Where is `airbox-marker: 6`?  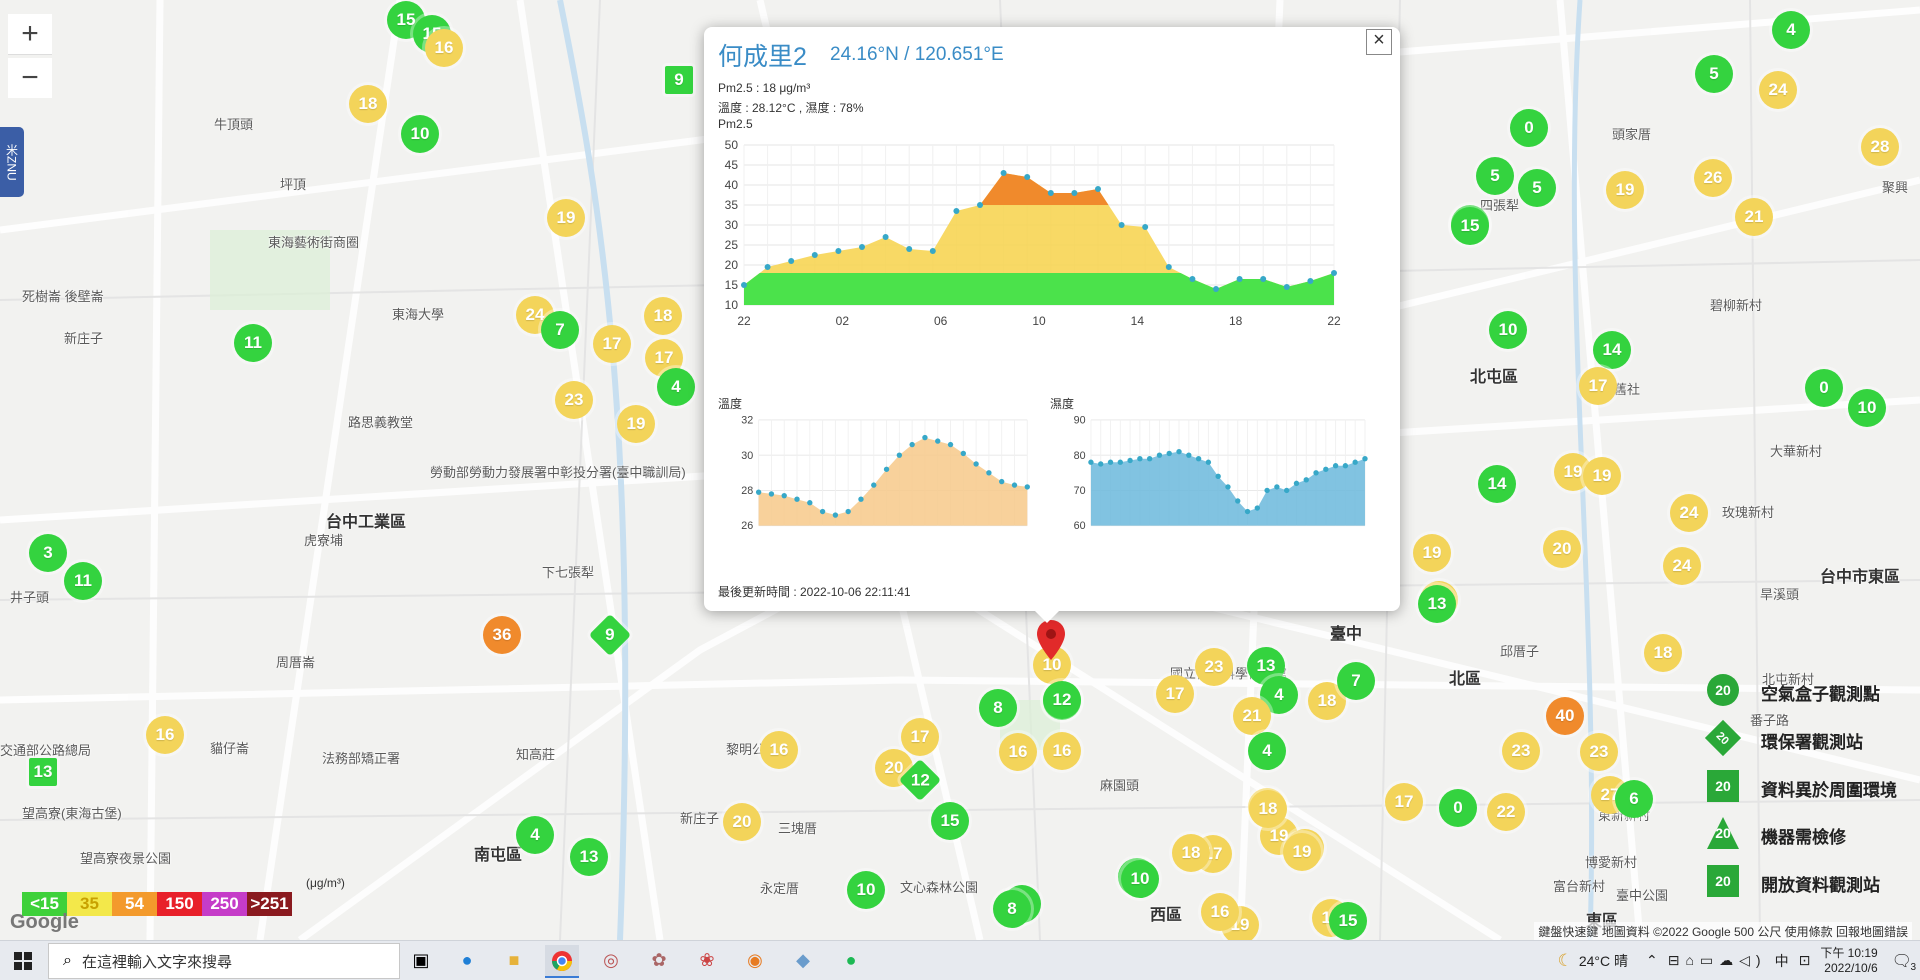
airbox-marker: 6 is located at coordinates (1634, 799).